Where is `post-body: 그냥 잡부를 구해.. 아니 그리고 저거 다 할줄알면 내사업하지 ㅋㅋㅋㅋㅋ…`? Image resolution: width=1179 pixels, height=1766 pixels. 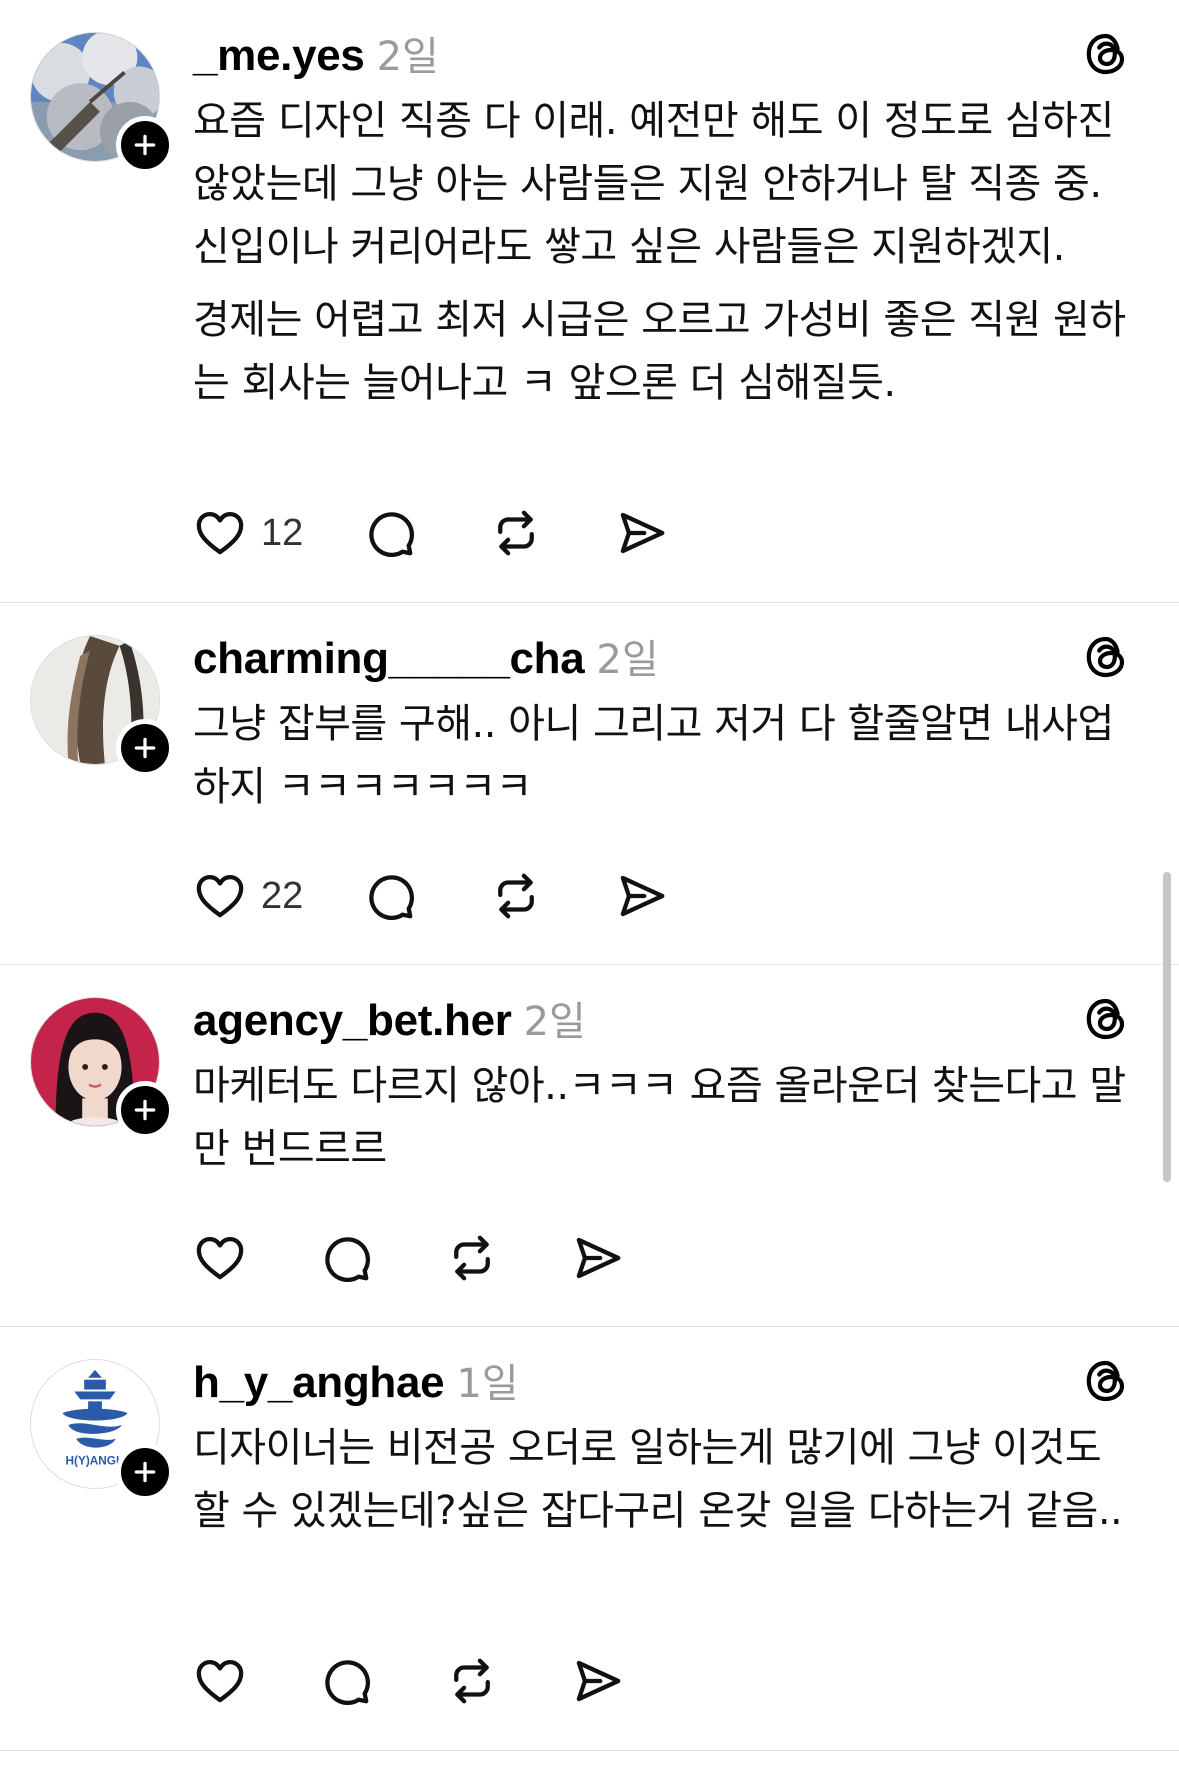 post-body: 그냥 잡부를 구해.. 아니 그리고 저거 다 할줄알면 내사업하지 ㅋㅋㅋㅋㅋ… is located at coordinates (668, 761).